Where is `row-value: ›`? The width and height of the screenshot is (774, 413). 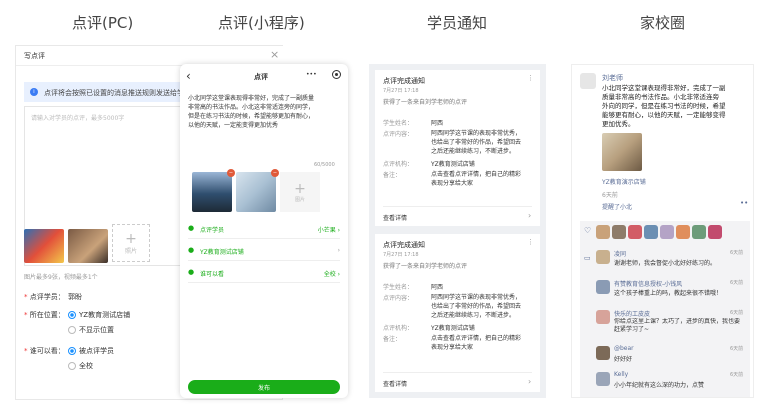
row-value: › is located at coordinates (338, 250).